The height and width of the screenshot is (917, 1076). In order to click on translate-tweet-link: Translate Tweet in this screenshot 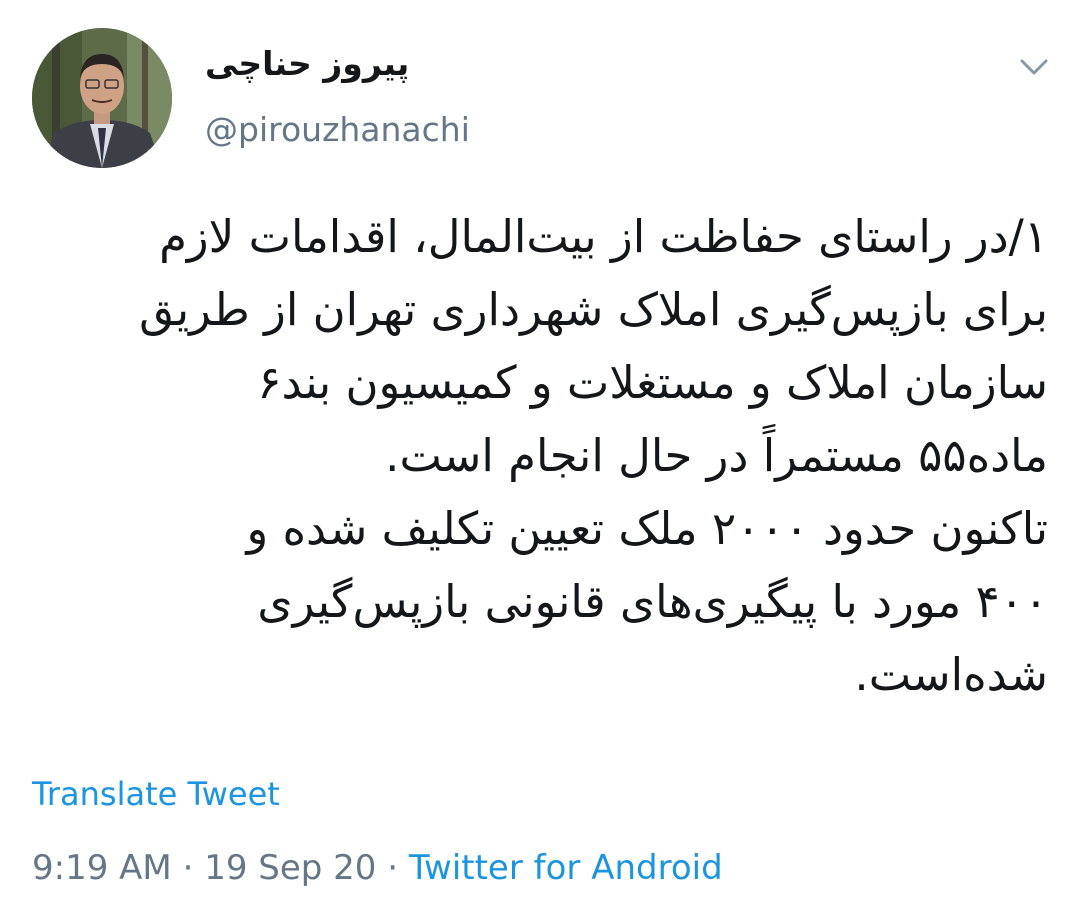, I will do `click(156, 794)`.